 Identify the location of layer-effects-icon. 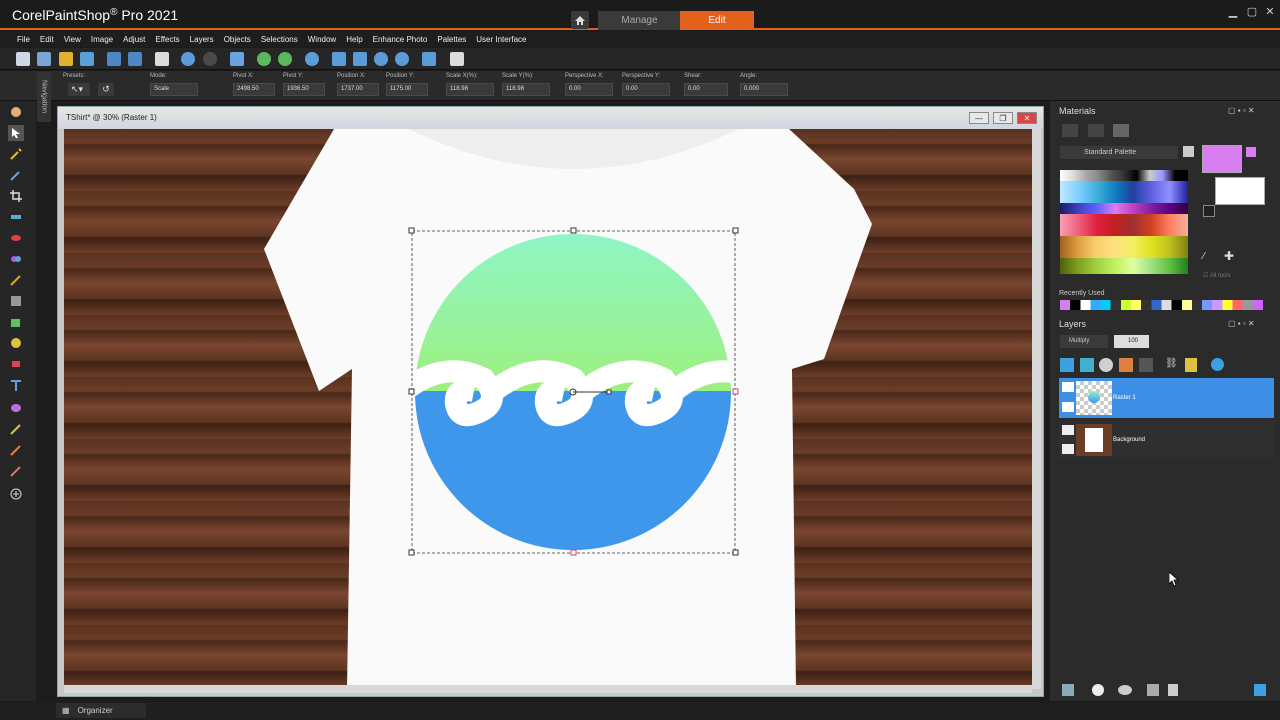
(1217, 364).